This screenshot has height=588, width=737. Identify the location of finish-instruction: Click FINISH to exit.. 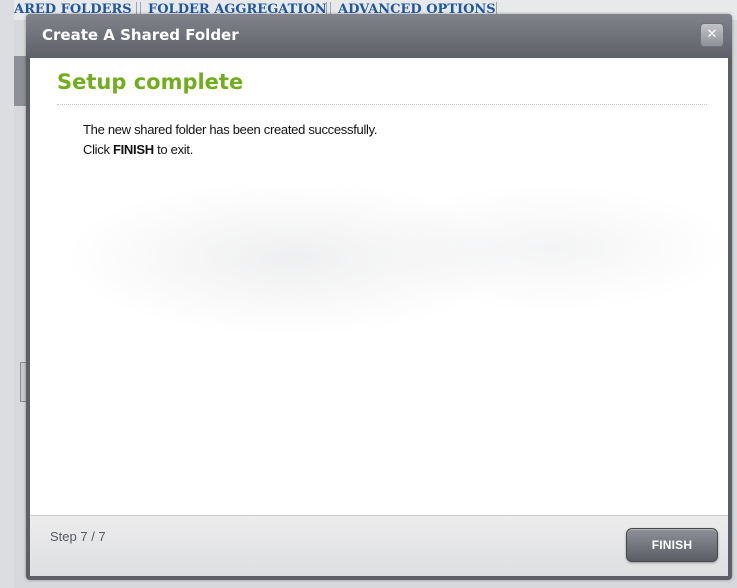
(138, 149).